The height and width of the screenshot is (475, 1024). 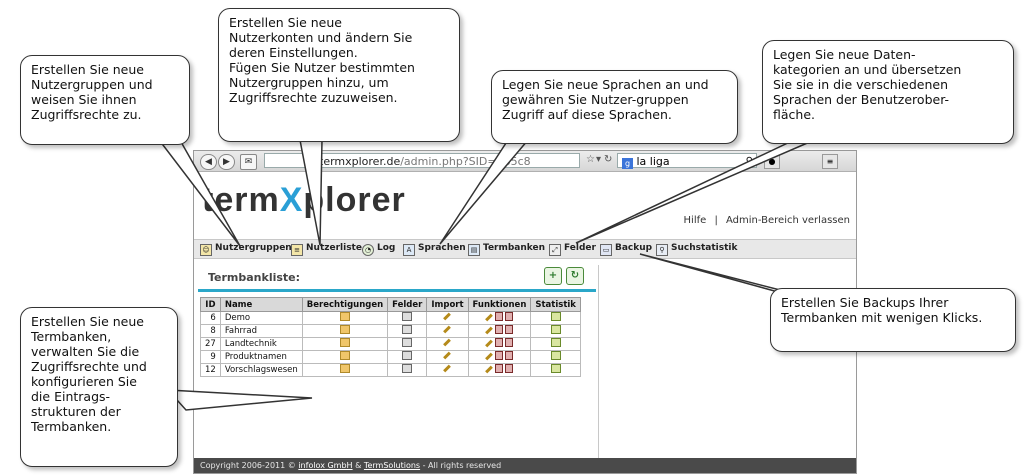 I want to click on pointer-nutzerliste, so click(x=311, y=192).